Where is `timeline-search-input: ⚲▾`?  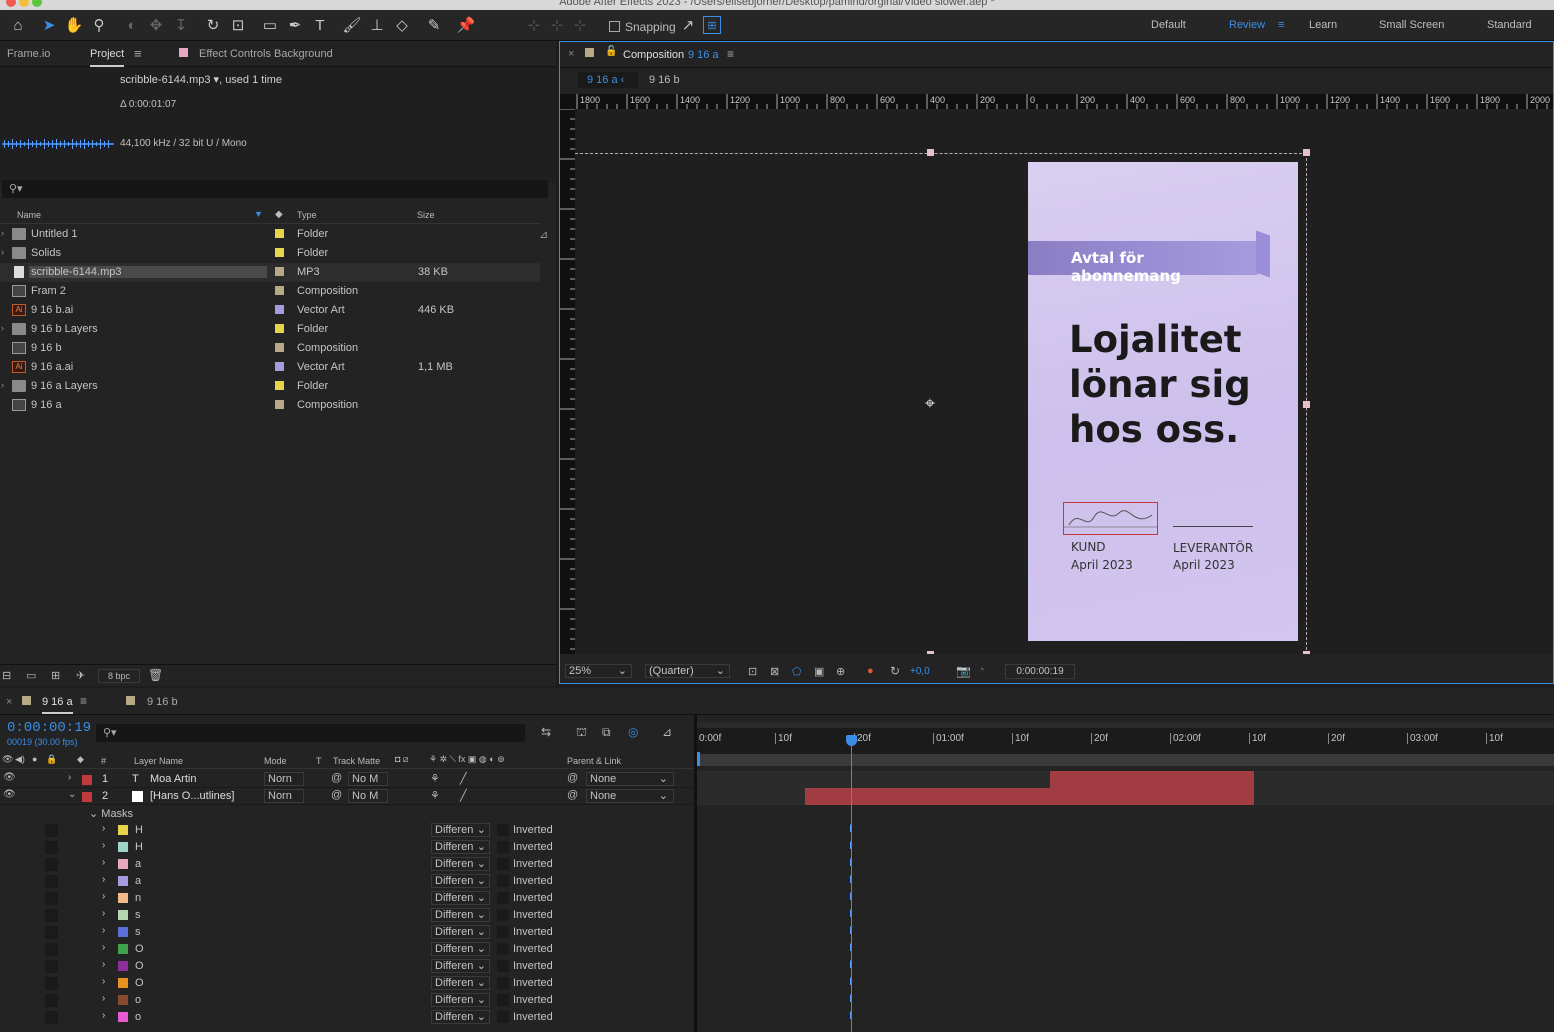 timeline-search-input: ⚲▾ is located at coordinates (310, 733).